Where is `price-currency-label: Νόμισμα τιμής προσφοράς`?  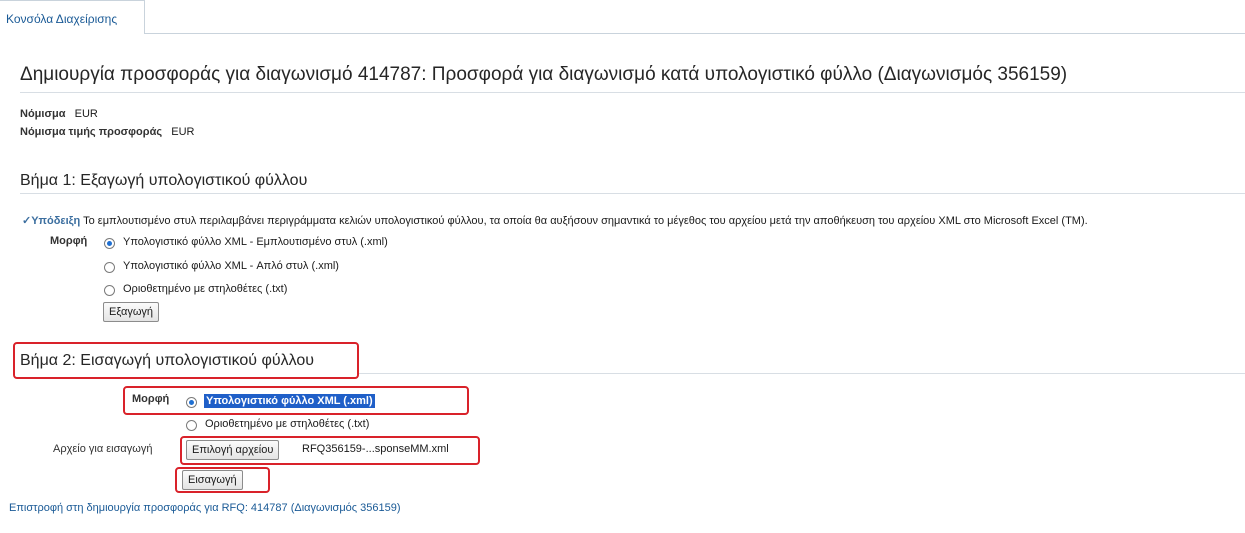 price-currency-label: Νόμισμα τιμής προσφοράς is located at coordinates (91, 132).